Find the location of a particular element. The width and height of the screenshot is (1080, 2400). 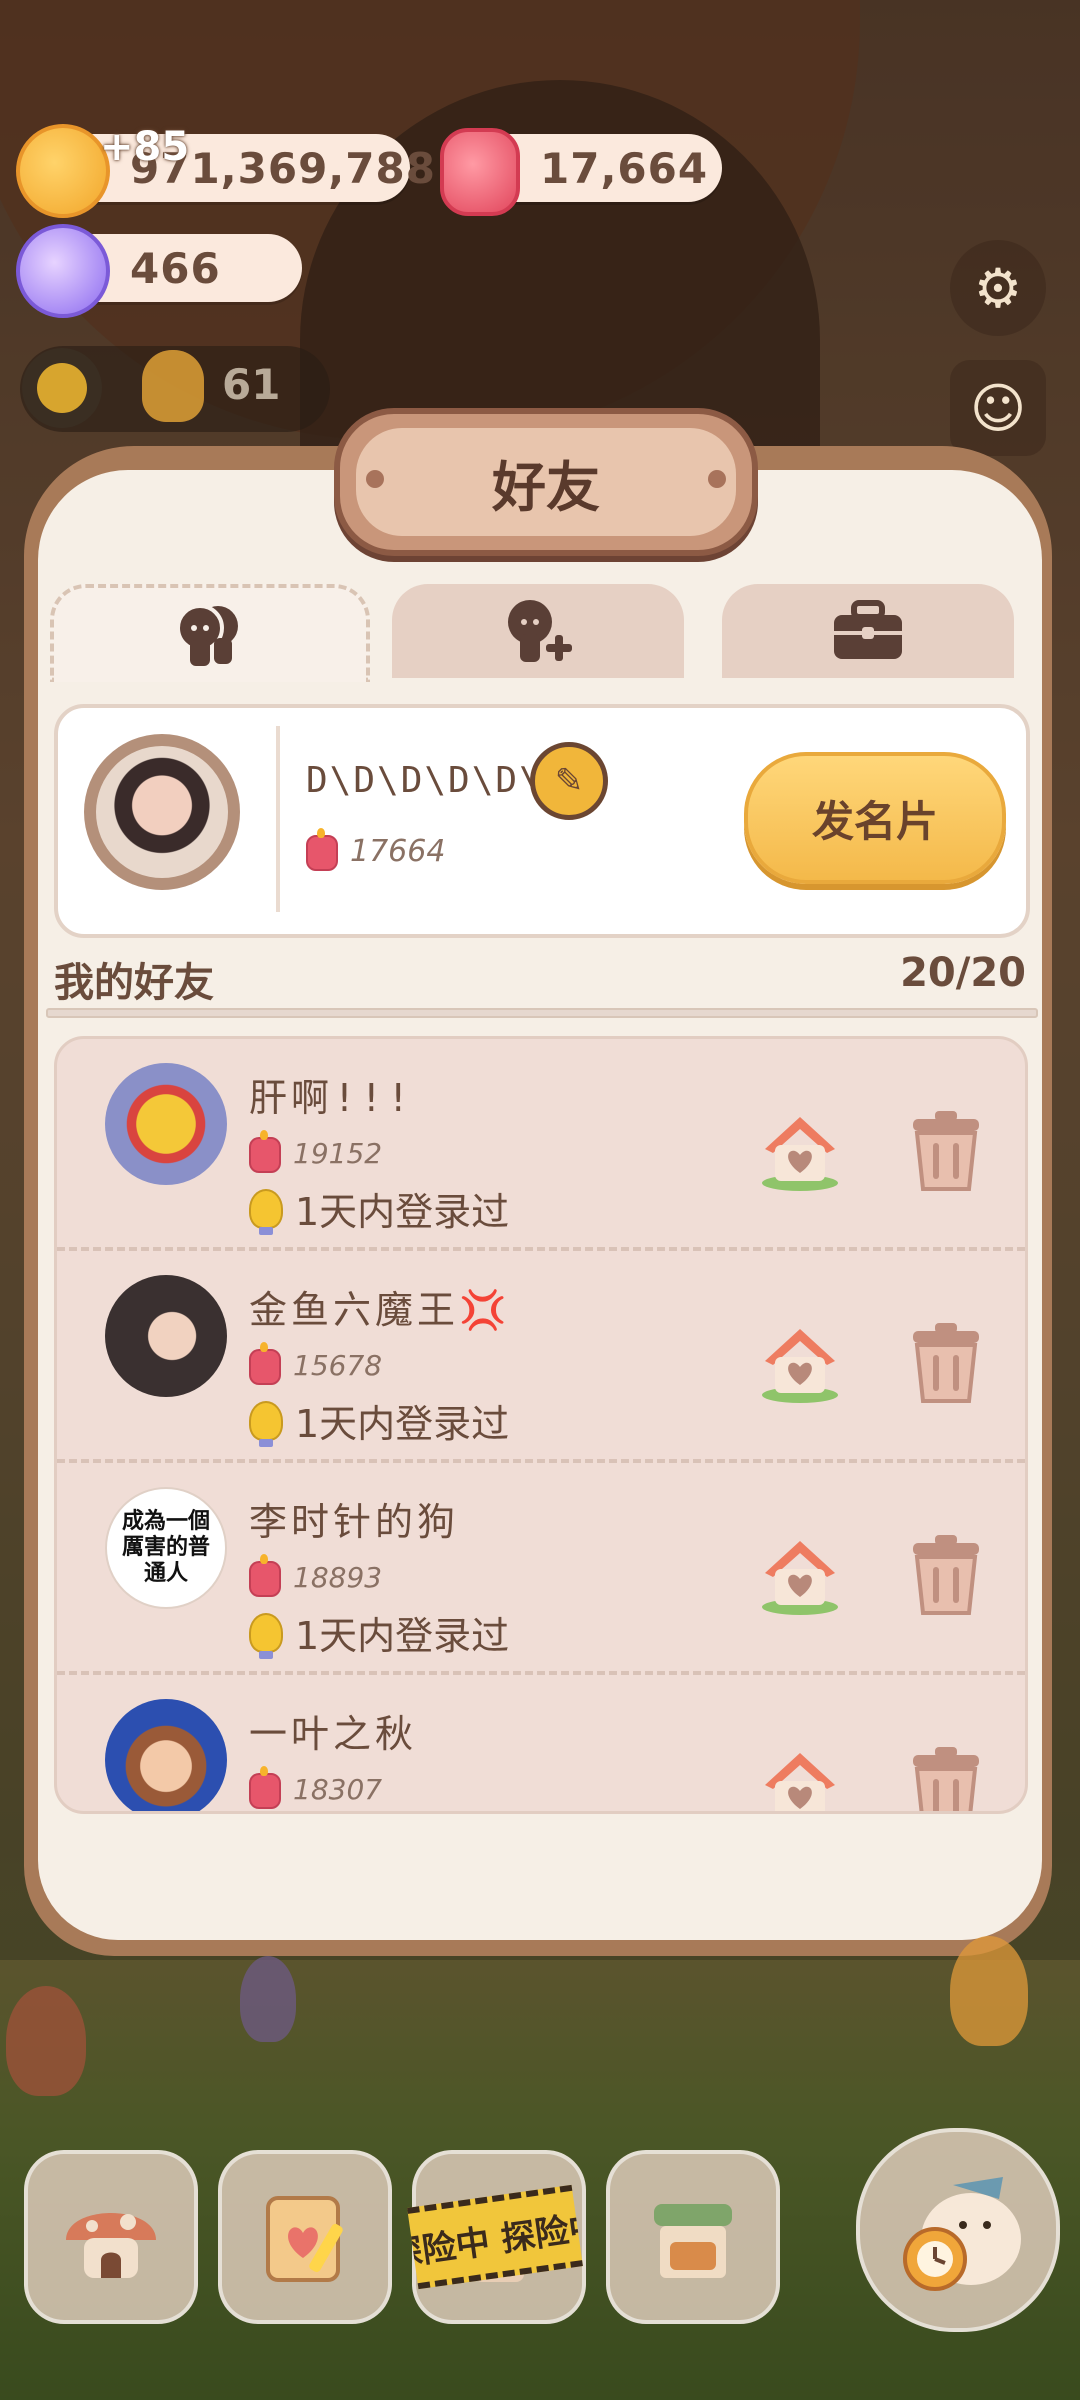

my-count-value: 17664 is located at coordinates (398, 851).